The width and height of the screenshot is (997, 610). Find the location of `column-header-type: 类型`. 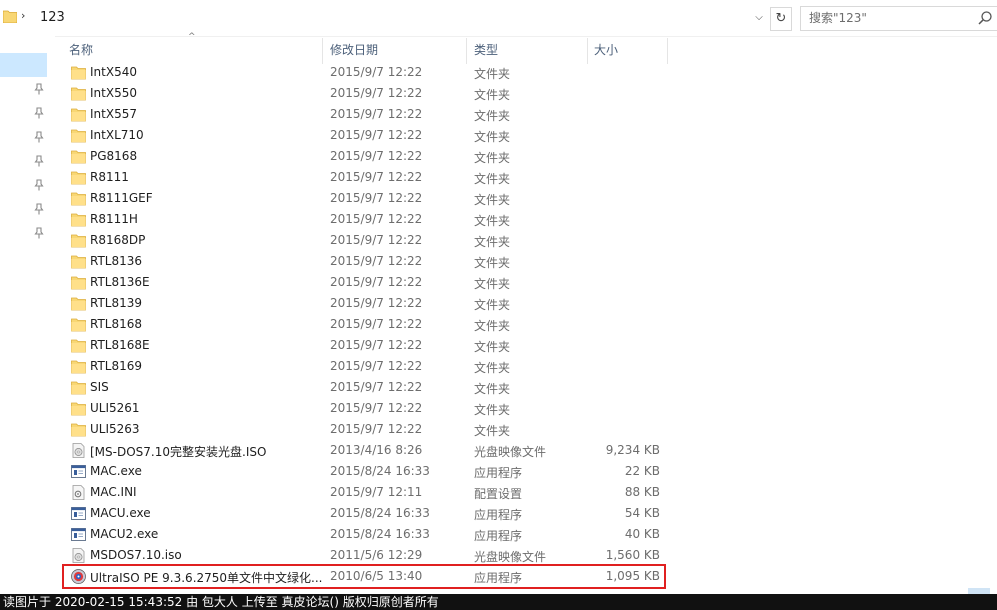

column-header-type: 类型 is located at coordinates (486, 50).